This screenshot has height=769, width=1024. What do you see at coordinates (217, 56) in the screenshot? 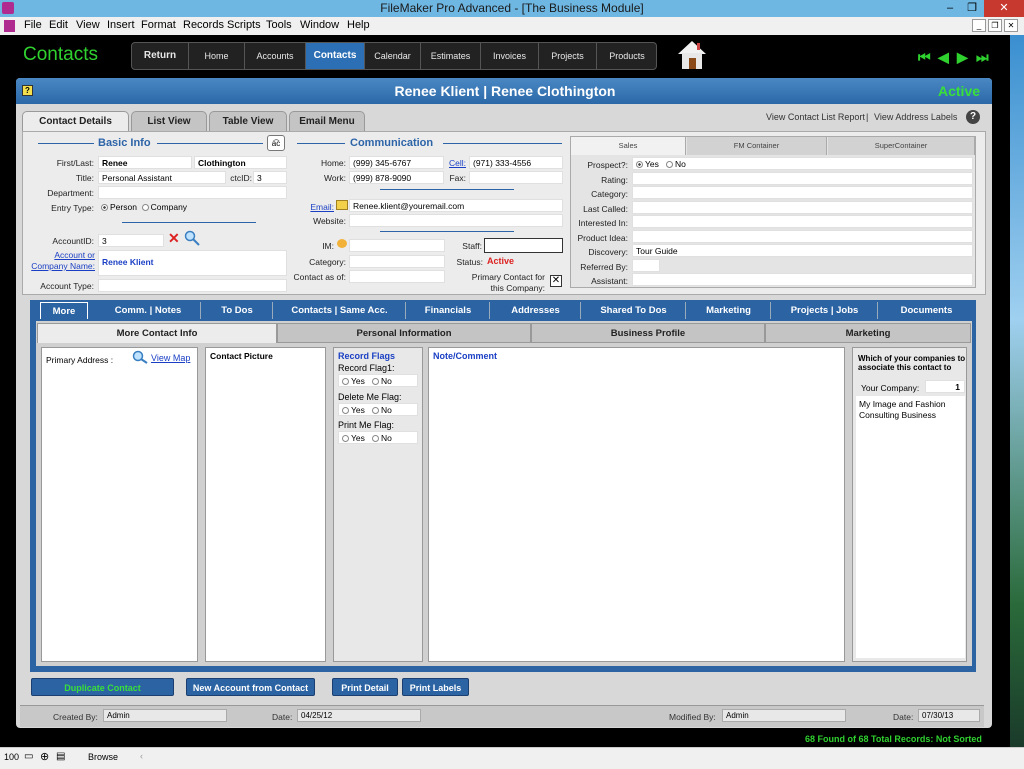
I see `nav-home: Home` at bounding box center [217, 56].